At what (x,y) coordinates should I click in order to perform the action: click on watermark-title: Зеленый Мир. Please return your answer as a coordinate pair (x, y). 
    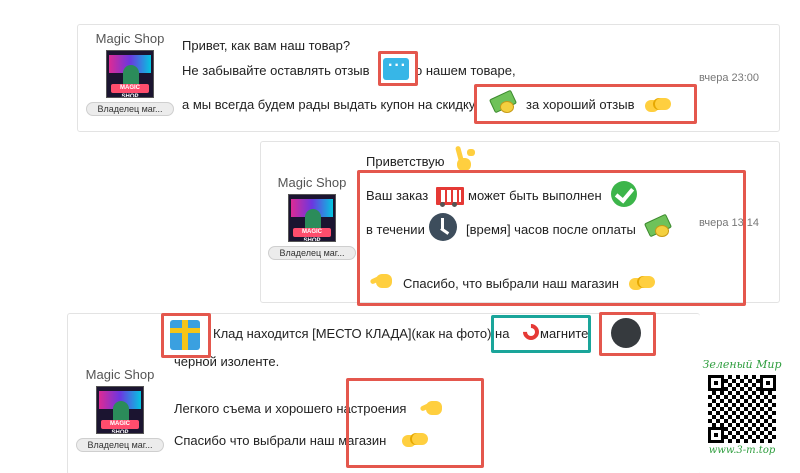
    Looking at the image, I should click on (742, 364).